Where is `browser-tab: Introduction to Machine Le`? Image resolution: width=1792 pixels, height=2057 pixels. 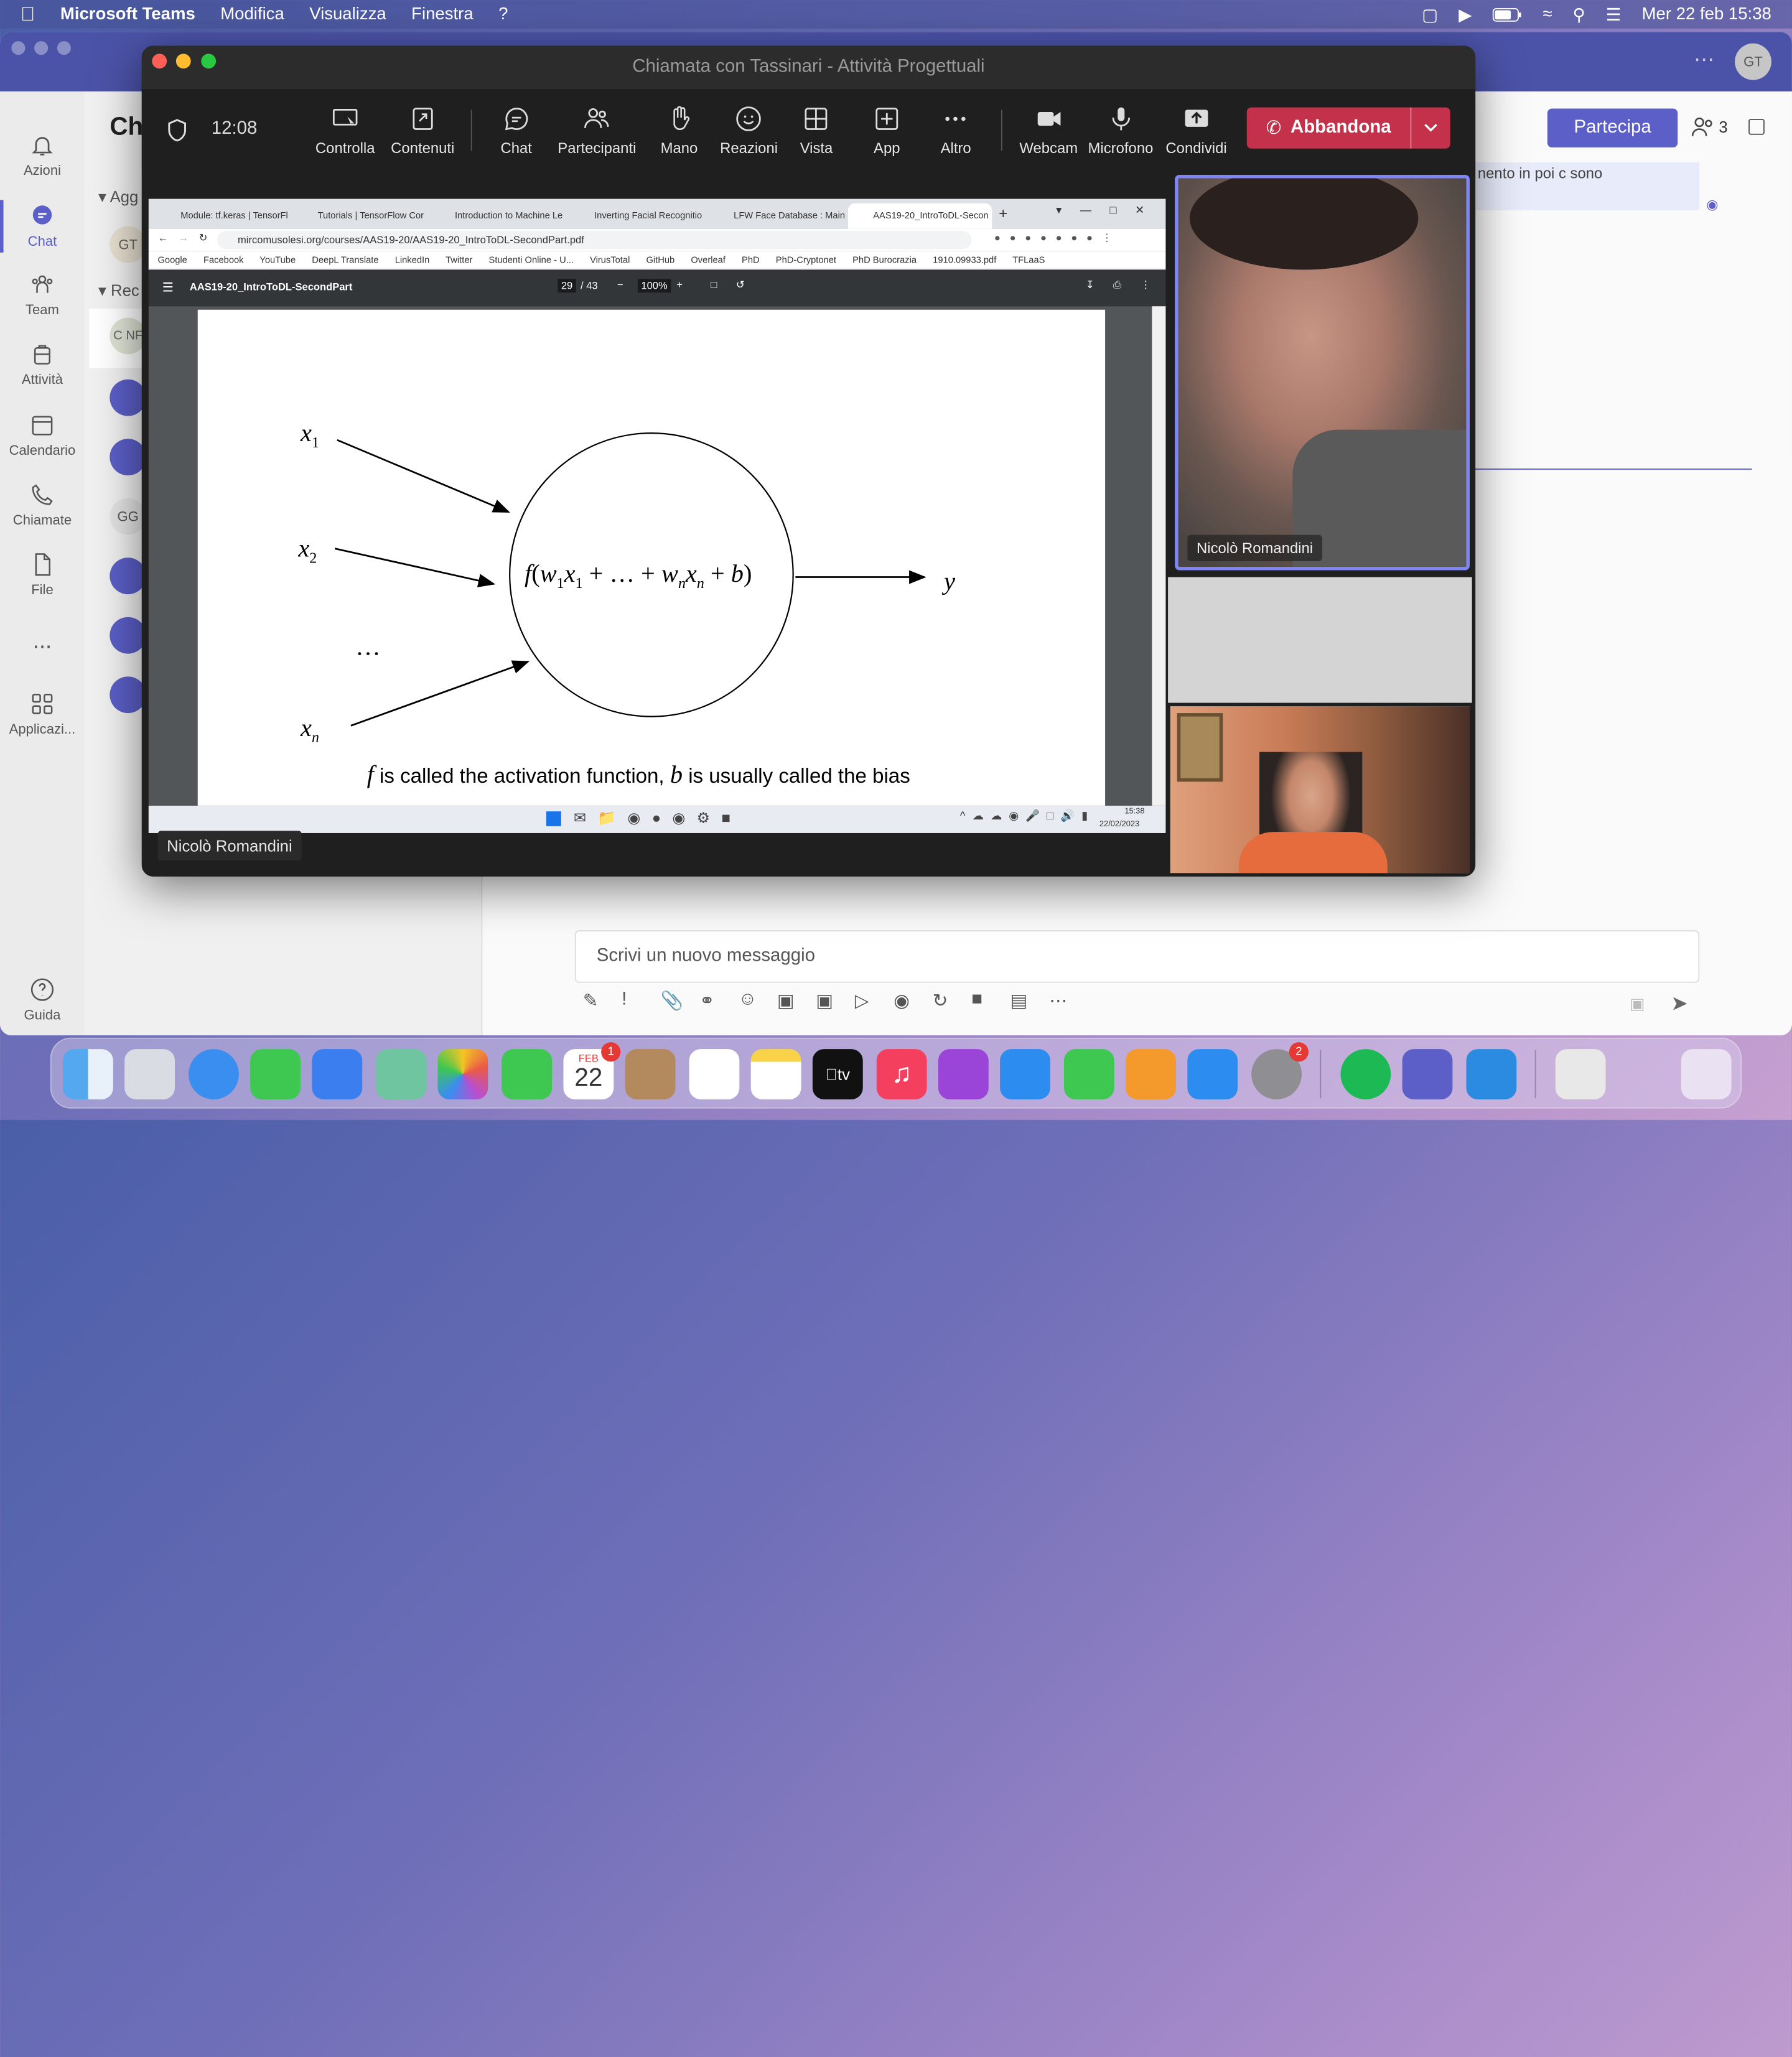 browser-tab: Introduction to Machine Le is located at coordinates (500, 215).